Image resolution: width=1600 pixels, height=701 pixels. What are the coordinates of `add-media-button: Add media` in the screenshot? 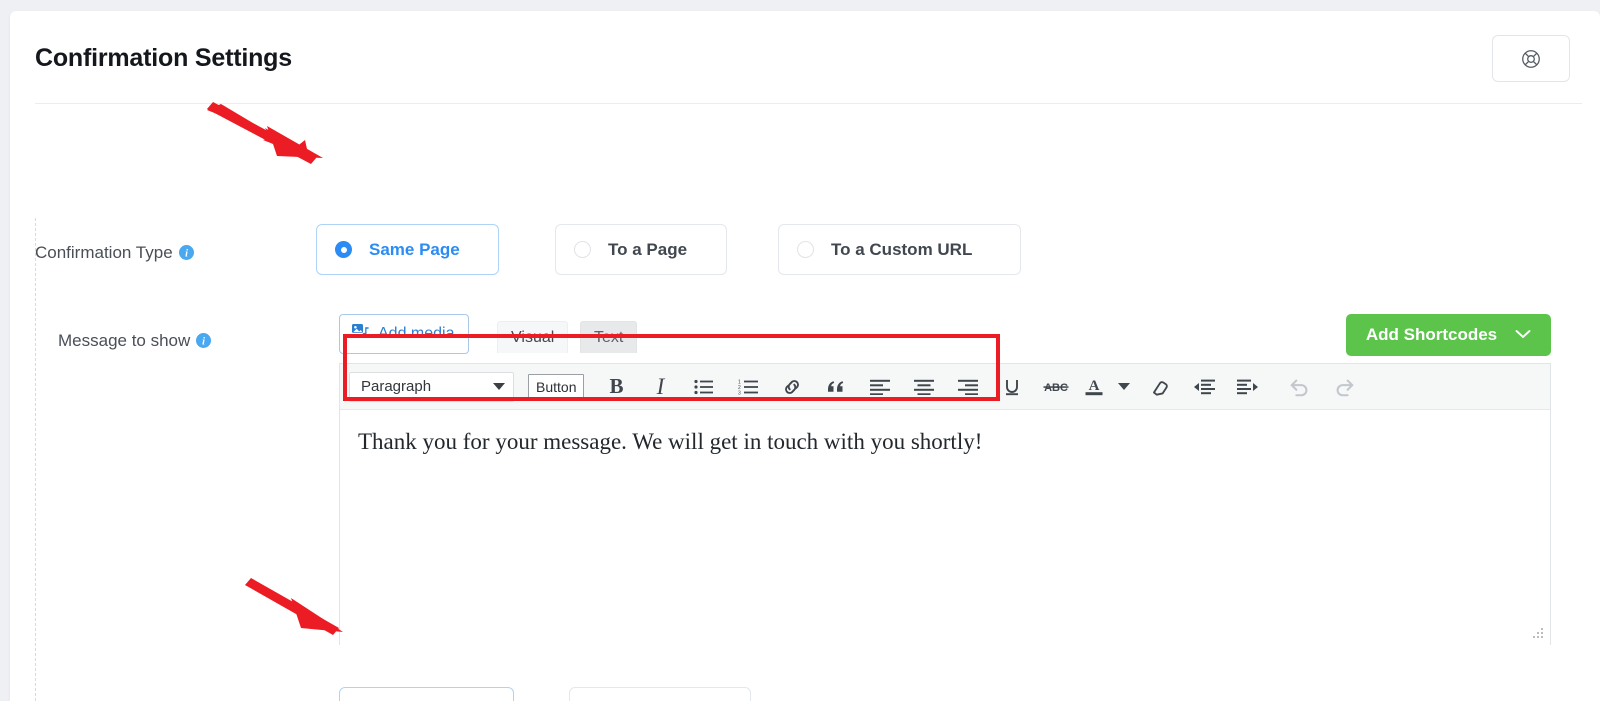 It's located at (404, 334).